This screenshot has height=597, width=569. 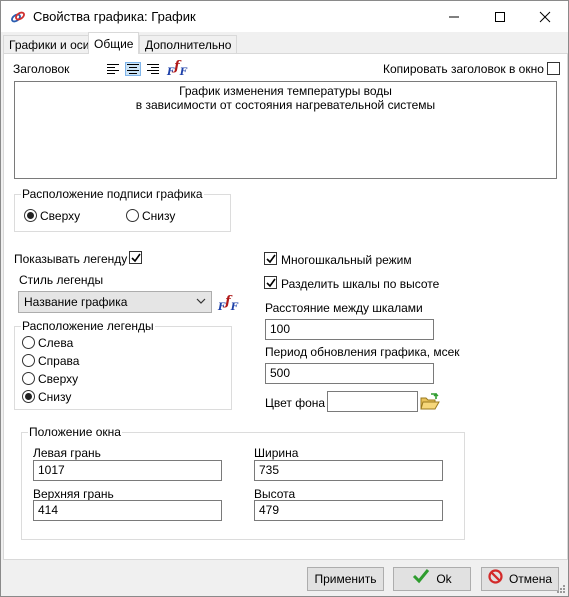 What do you see at coordinates (28, 396) in the screenshot?
I see `legend-bottom-radio` at bounding box center [28, 396].